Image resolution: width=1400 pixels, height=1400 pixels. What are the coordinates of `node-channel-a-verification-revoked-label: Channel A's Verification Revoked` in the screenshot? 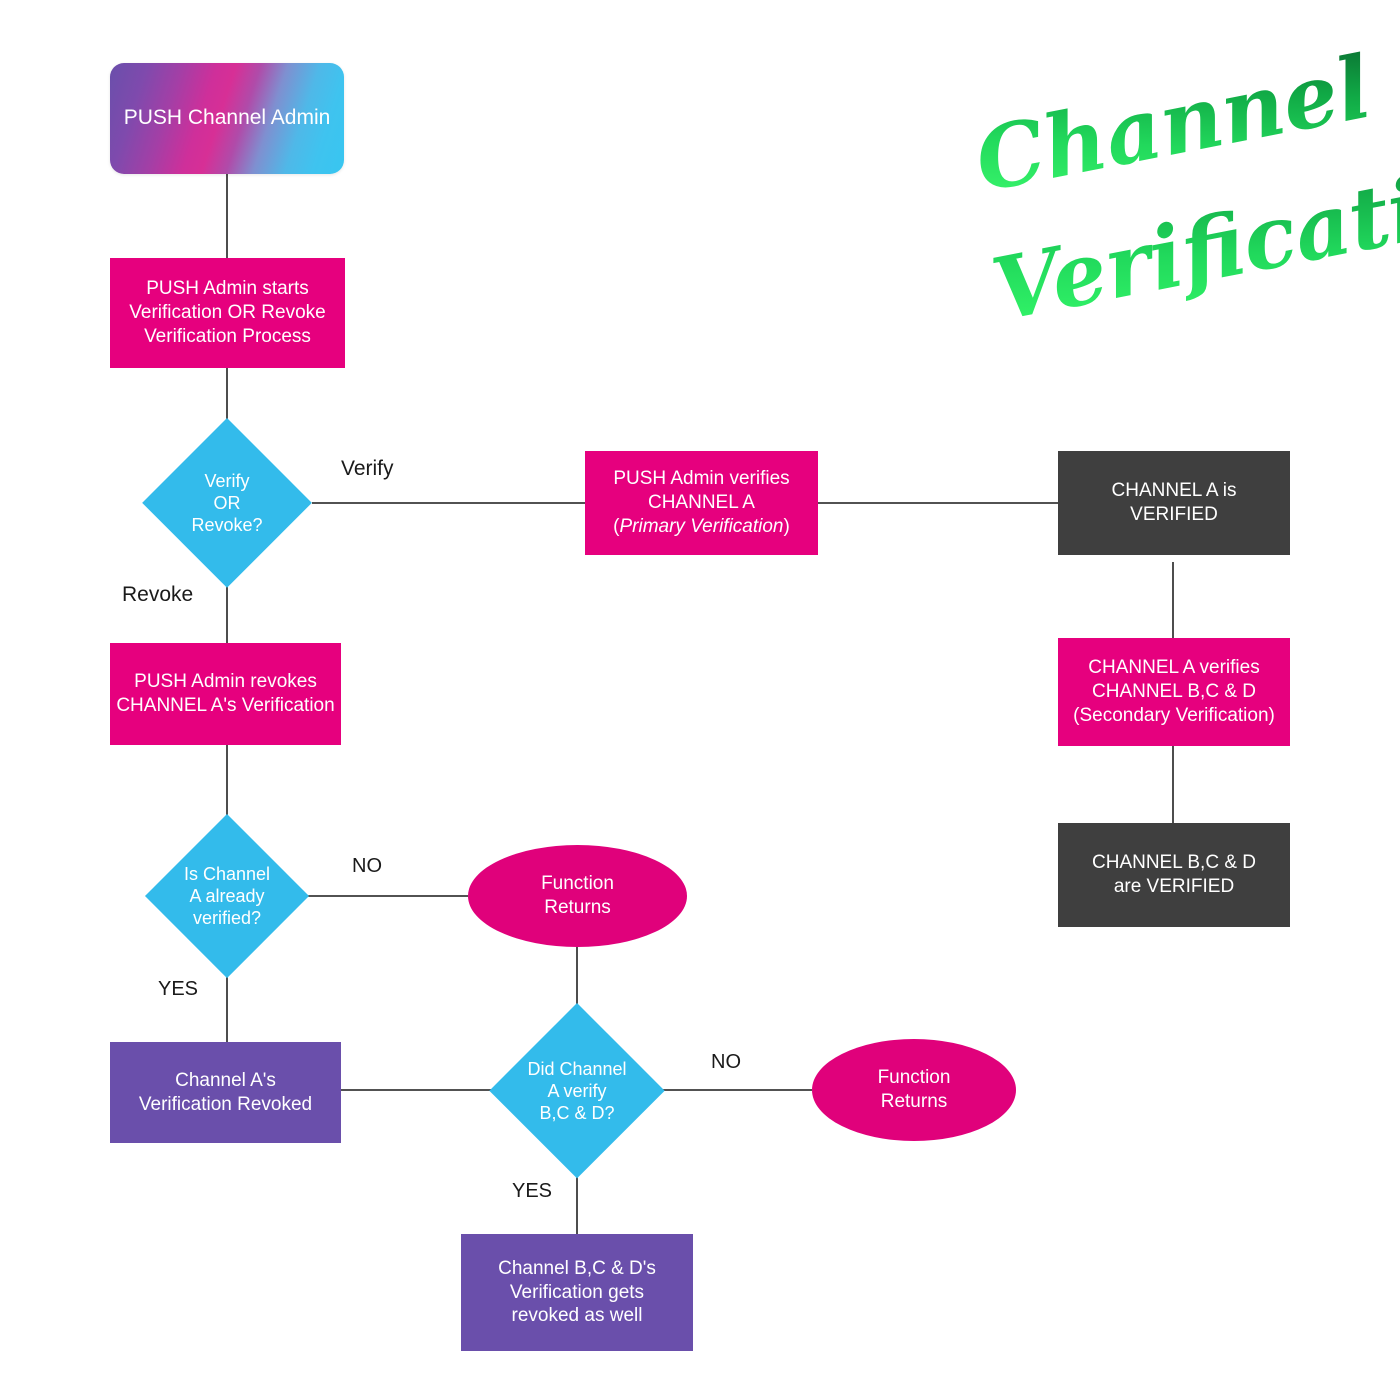 It's located at (225, 1092).